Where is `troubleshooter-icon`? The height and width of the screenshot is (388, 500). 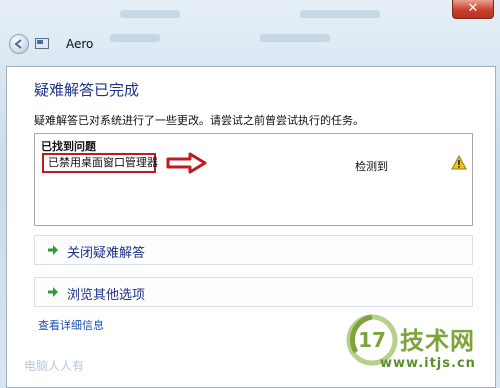
troubleshooter-icon is located at coordinates (42, 43).